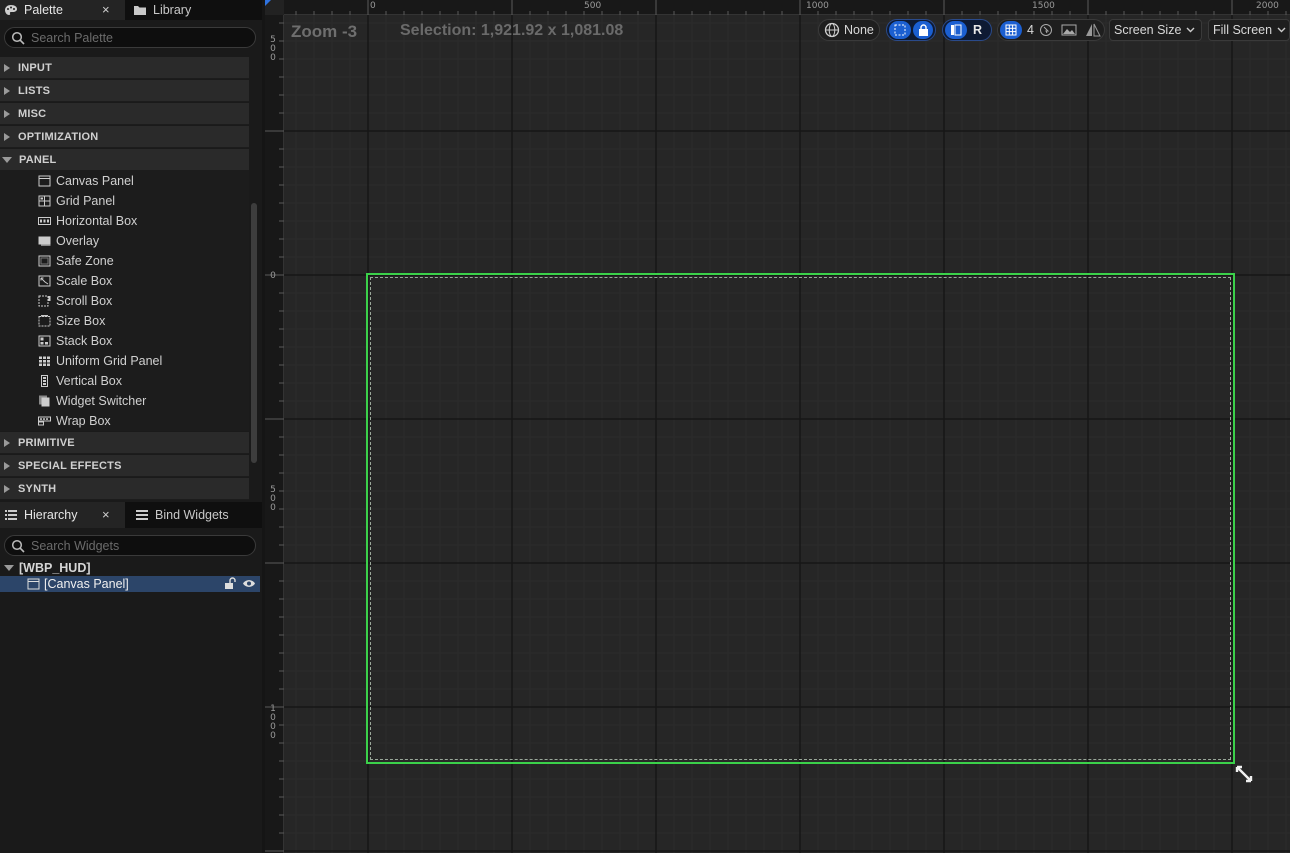  What do you see at coordinates (124, 221) in the screenshot?
I see `palette-item-horizontal-box: Horizontal Box` at bounding box center [124, 221].